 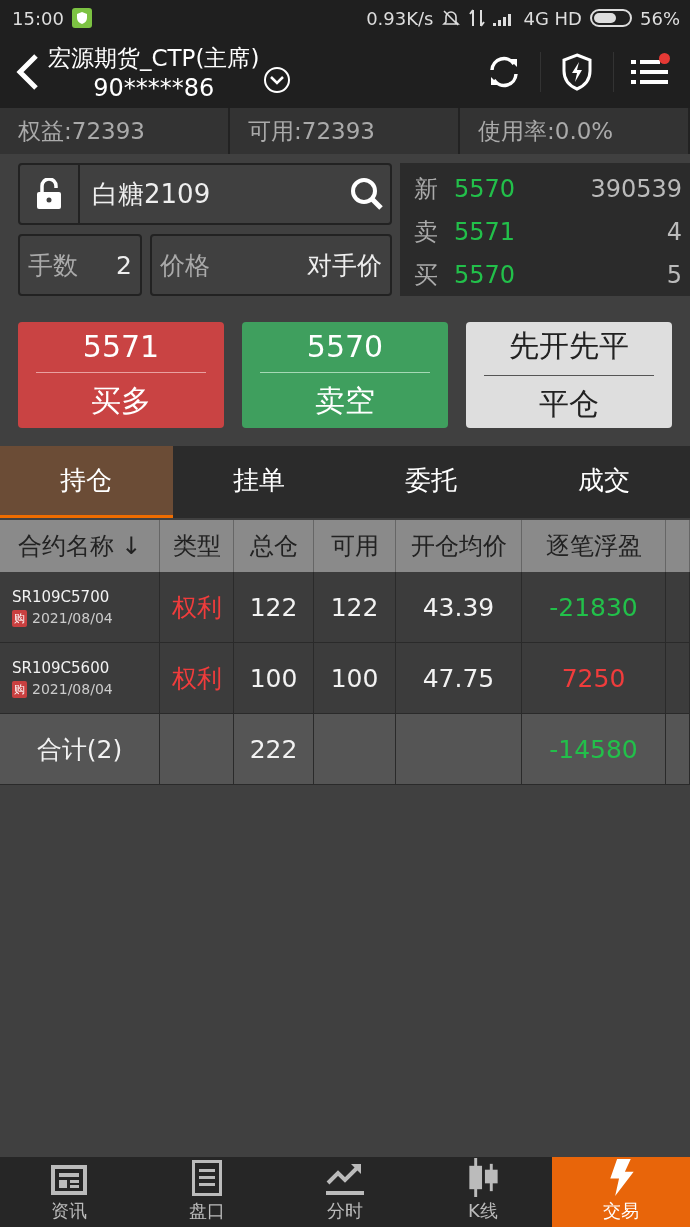 What do you see at coordinates (80, 265) in the screenshot?
I see `lots-field: 手数 2` at bounding box center [80, 265].